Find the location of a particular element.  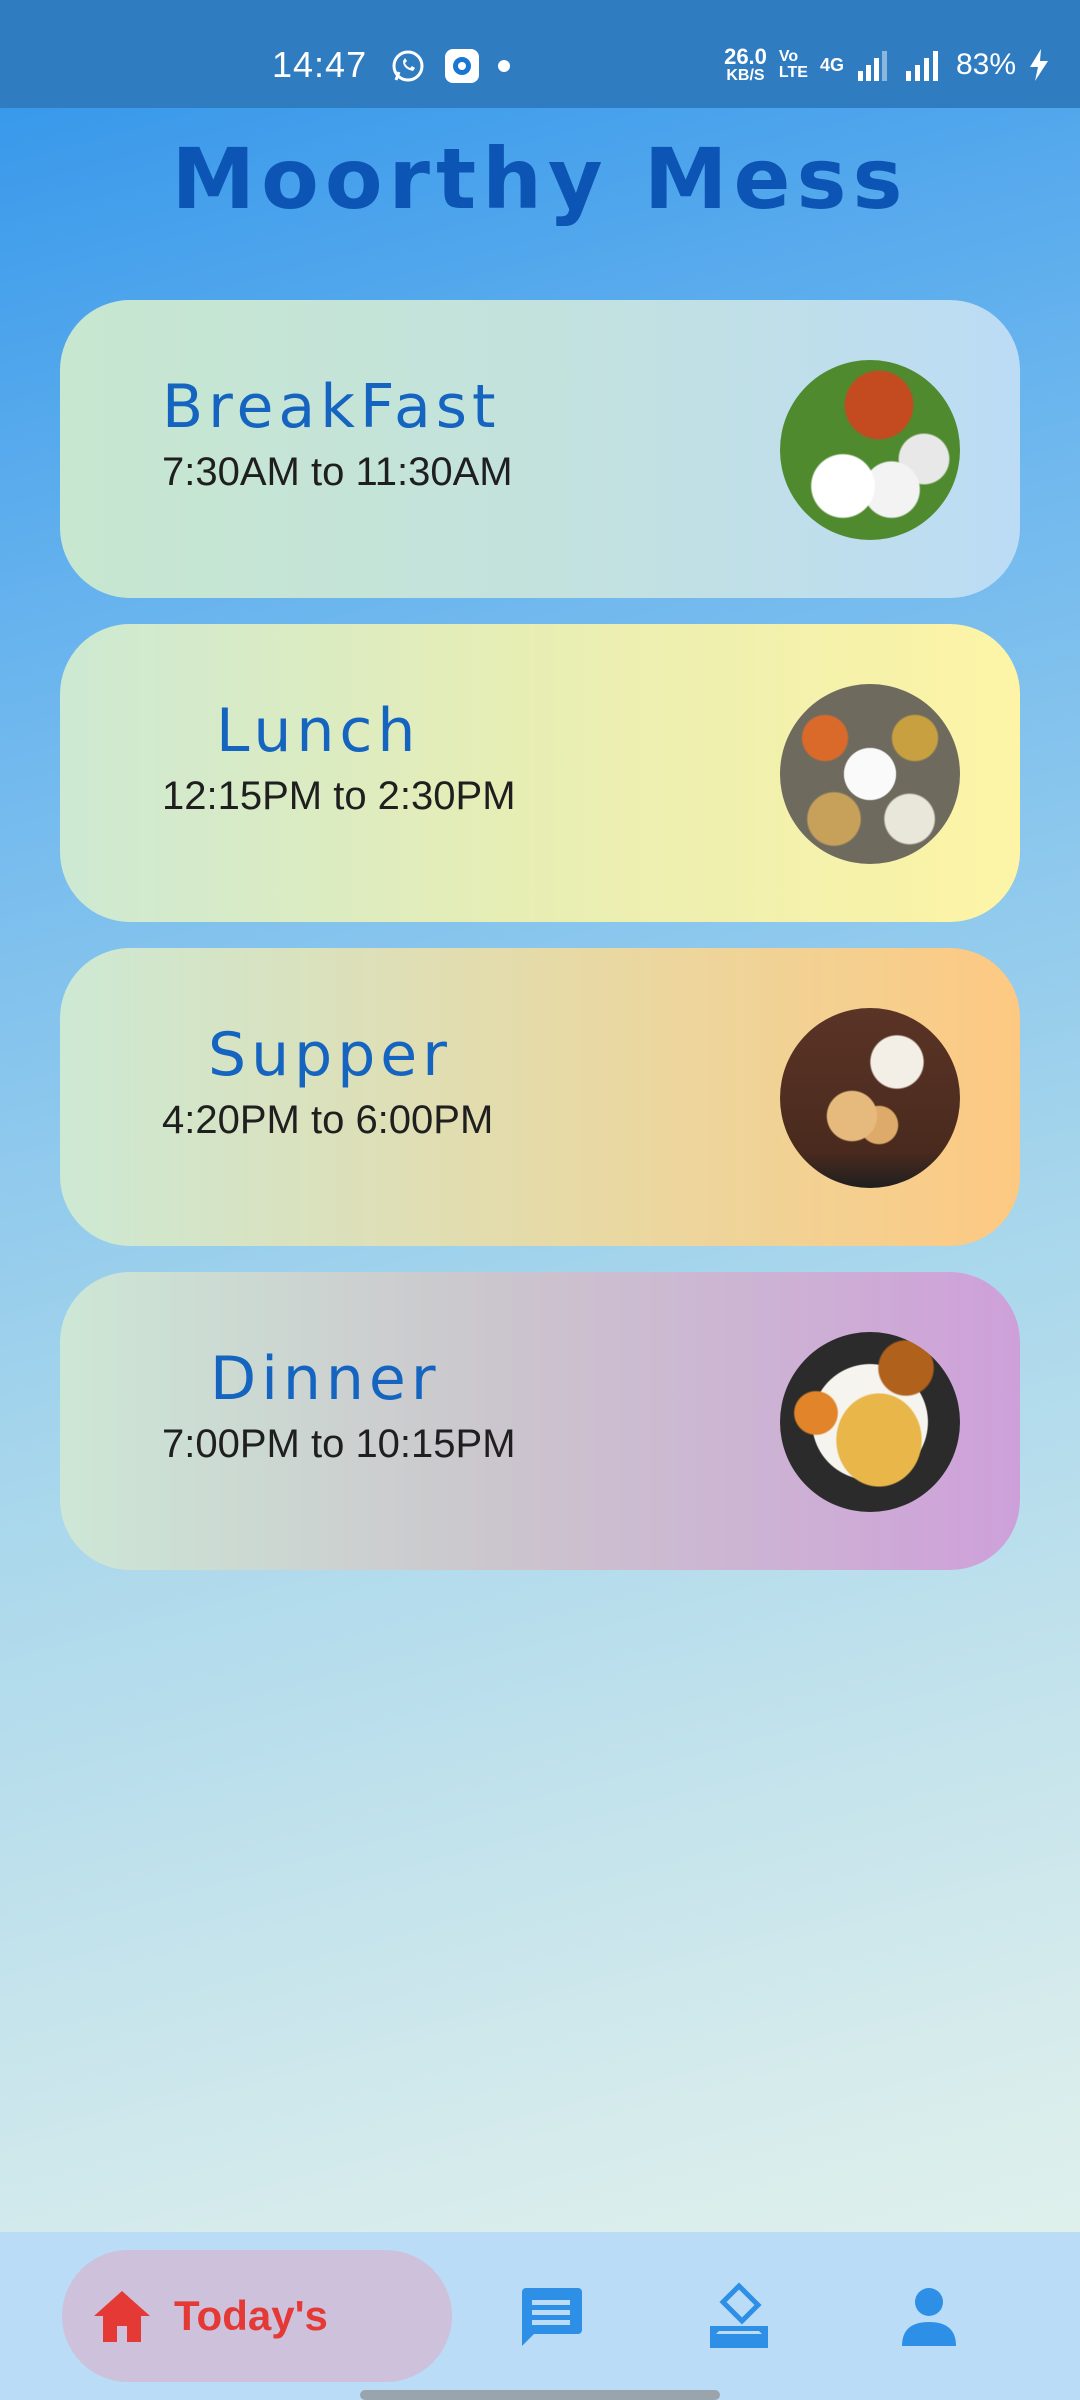

status-bar: 14:47 26.0 KB/S Vo LTE 4G 83% is located at coordinates (540, 54).